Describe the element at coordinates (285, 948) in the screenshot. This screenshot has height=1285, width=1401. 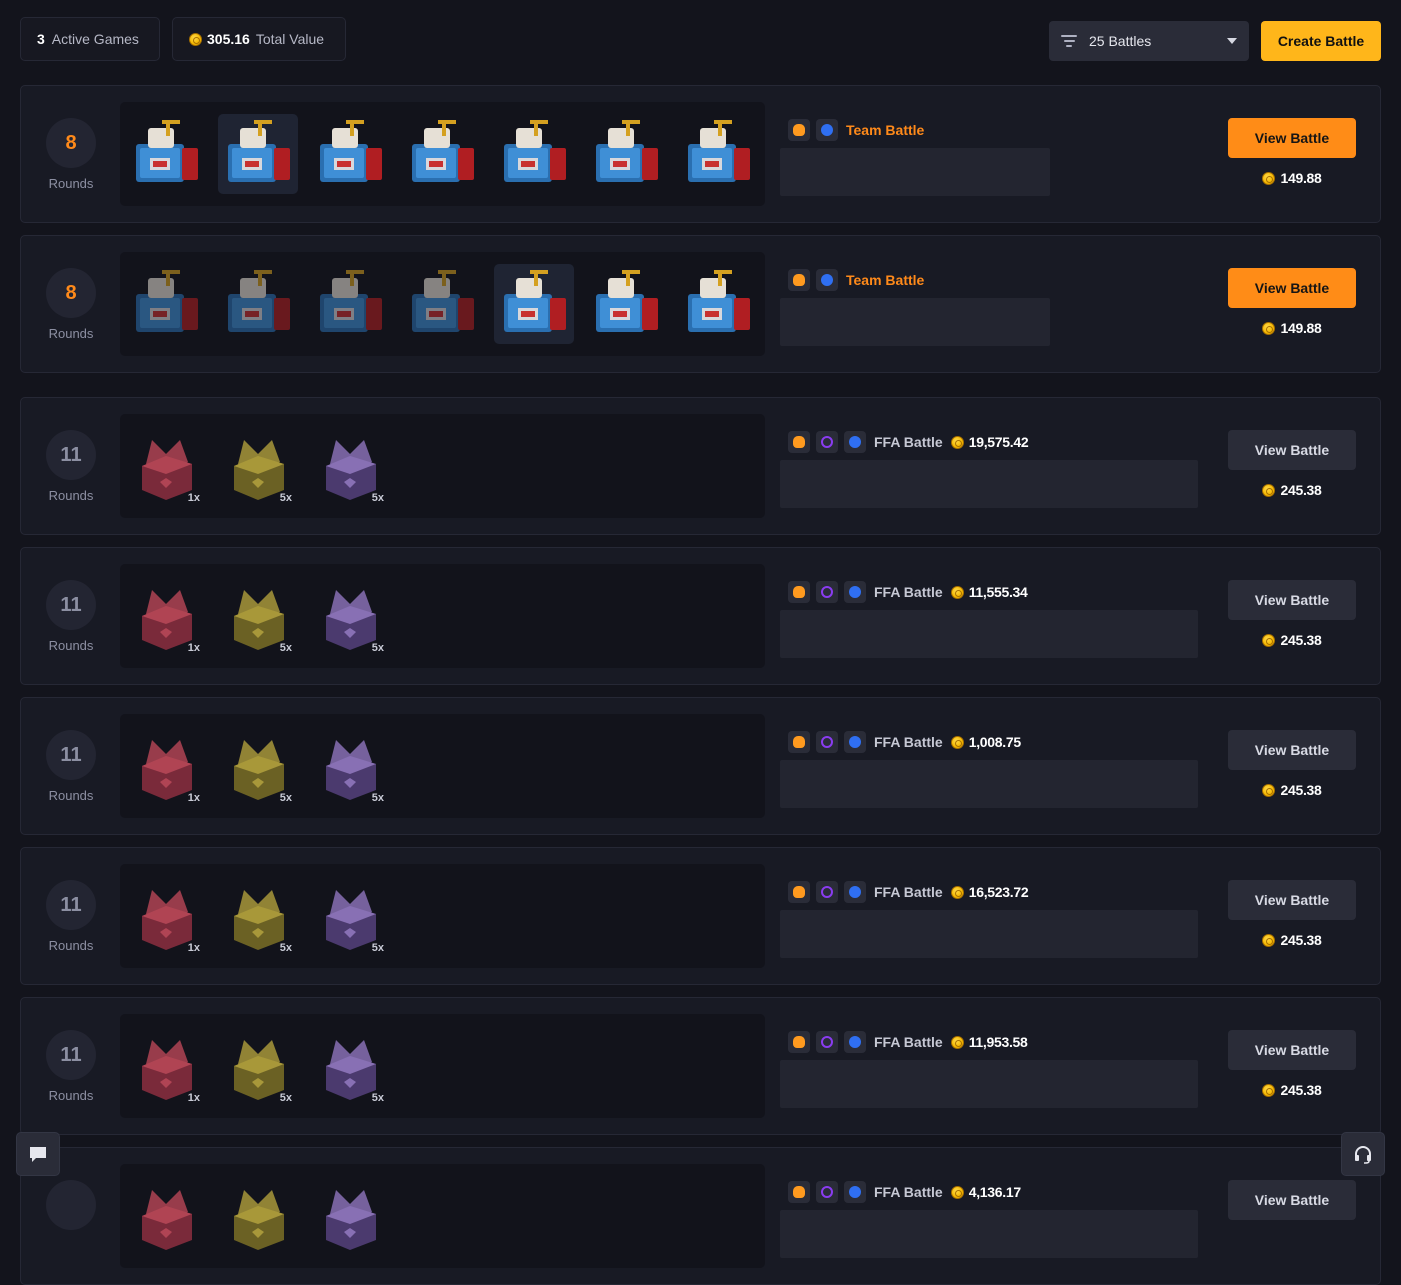
I see `case-quantity: 5x` at that location.